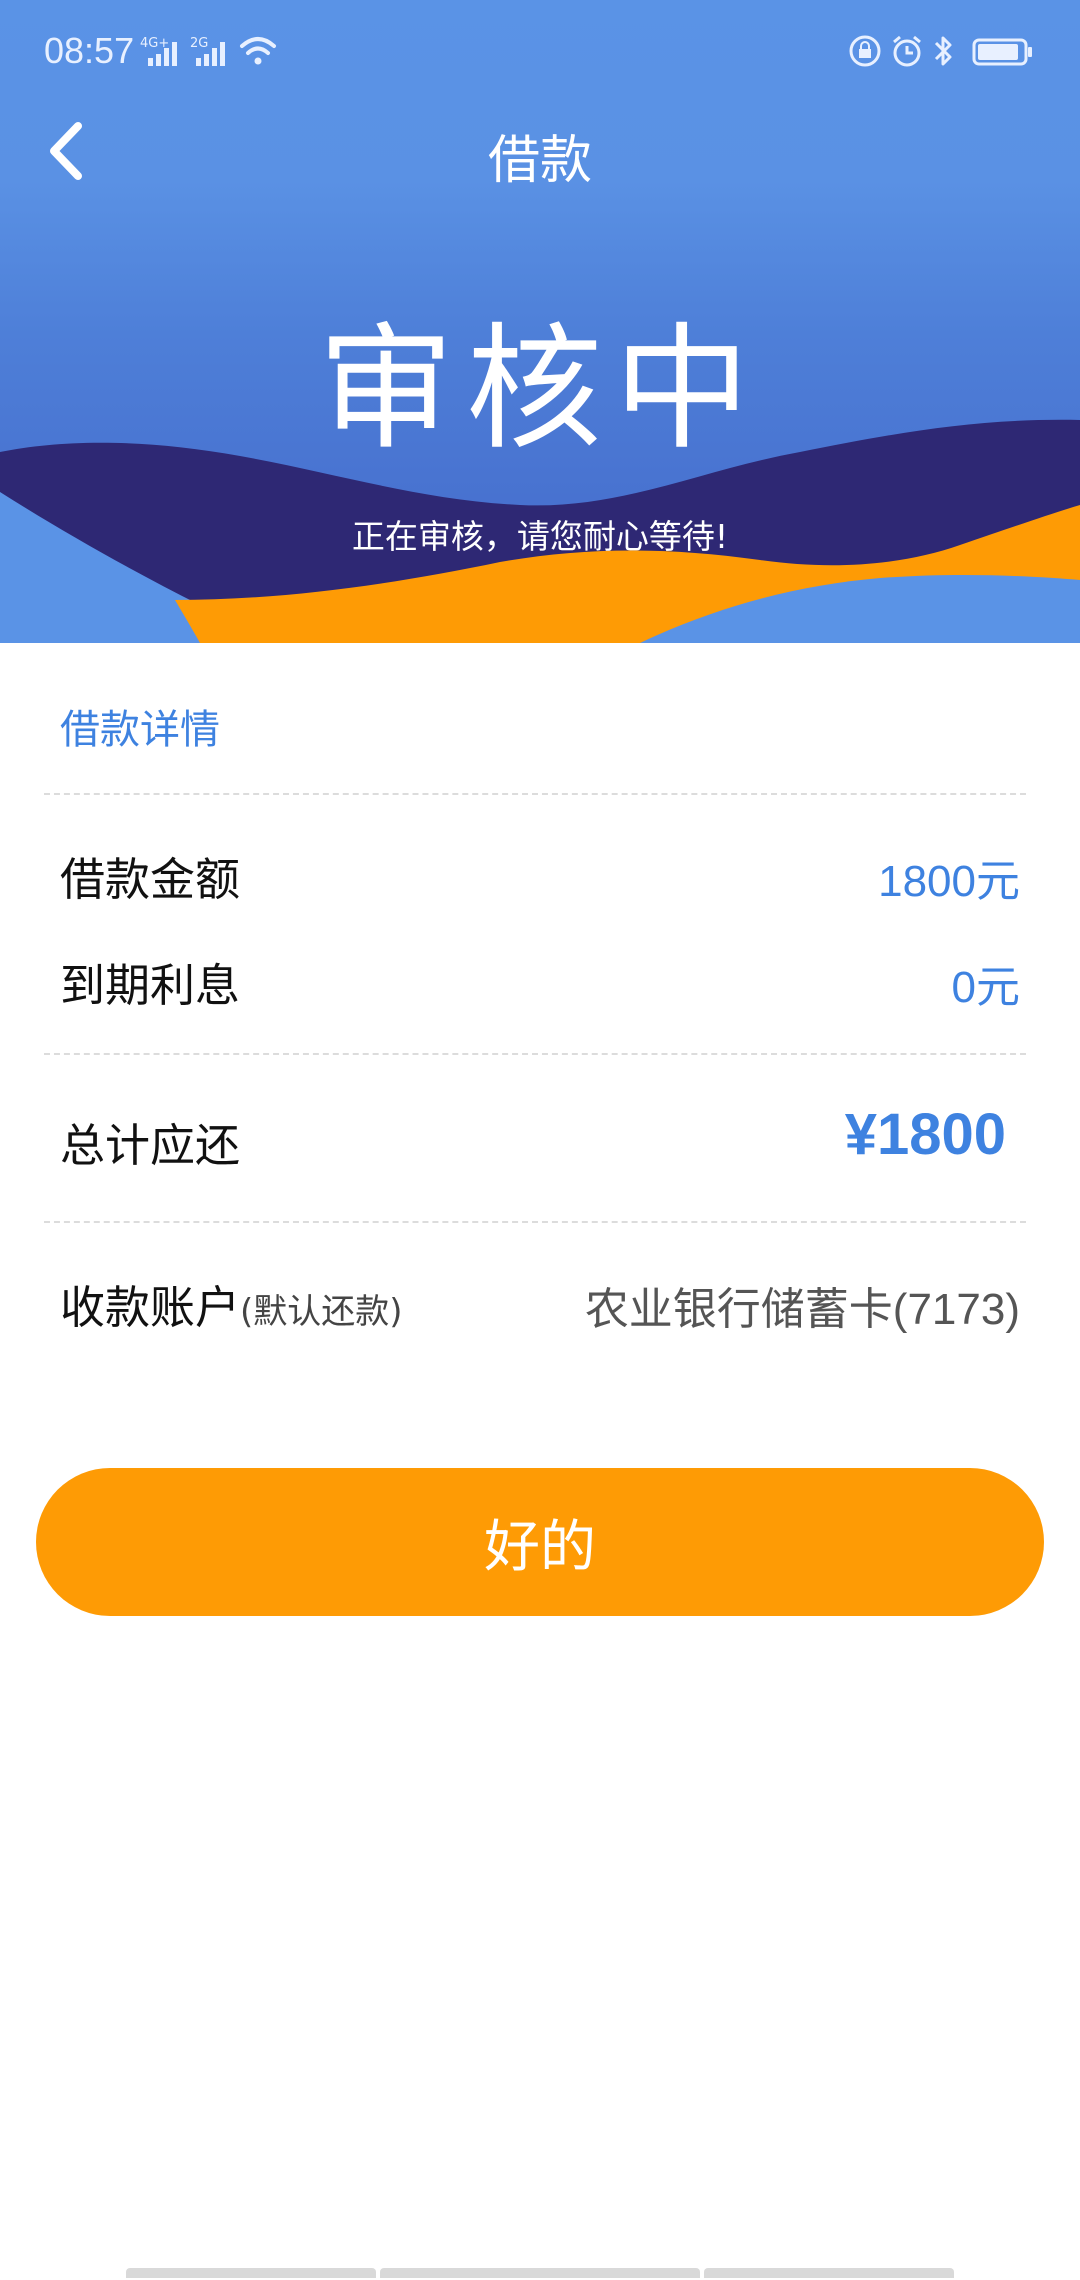 This screenshot has width=1080, height=2280. What do you see at coordinates (865, 51) in the screenshot?
I see `rotation-lock-icon` at bounding box center [865, 51].